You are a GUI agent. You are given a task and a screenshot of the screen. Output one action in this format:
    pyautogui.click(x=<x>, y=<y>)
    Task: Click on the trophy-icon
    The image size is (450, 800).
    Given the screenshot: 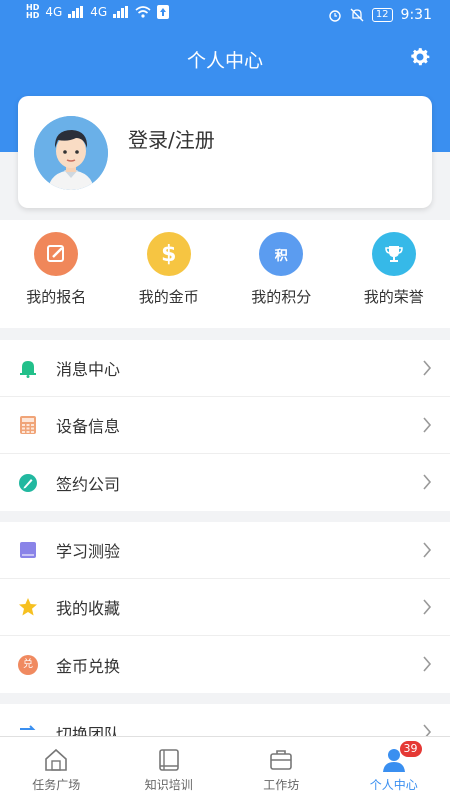 What is the action you would take?
    pyautogui.click(x=393, y=254)
    